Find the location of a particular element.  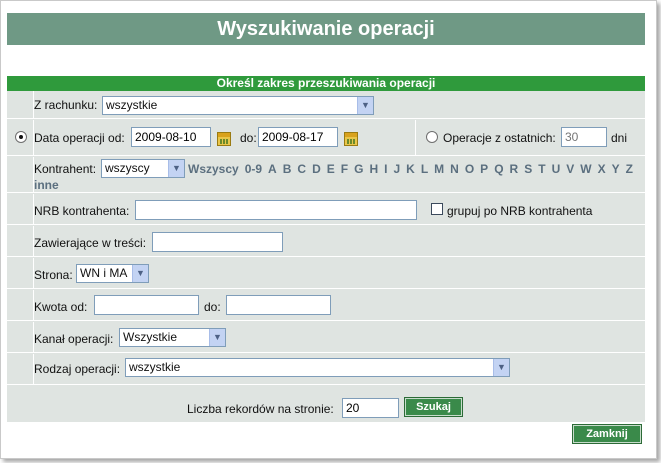

side-select: WN i MA ▼ is located at coordinates (112, 273).